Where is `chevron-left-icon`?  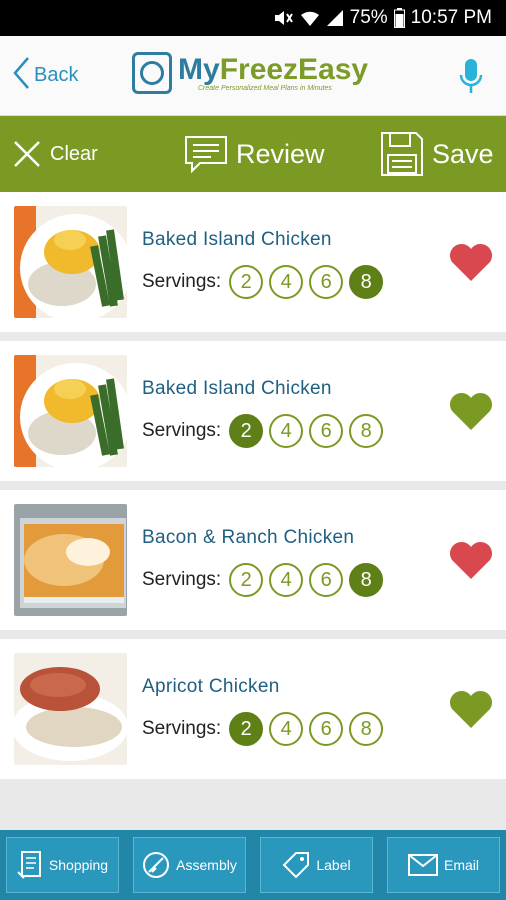 chevron-left-icon is located at coordinates (21, 76).